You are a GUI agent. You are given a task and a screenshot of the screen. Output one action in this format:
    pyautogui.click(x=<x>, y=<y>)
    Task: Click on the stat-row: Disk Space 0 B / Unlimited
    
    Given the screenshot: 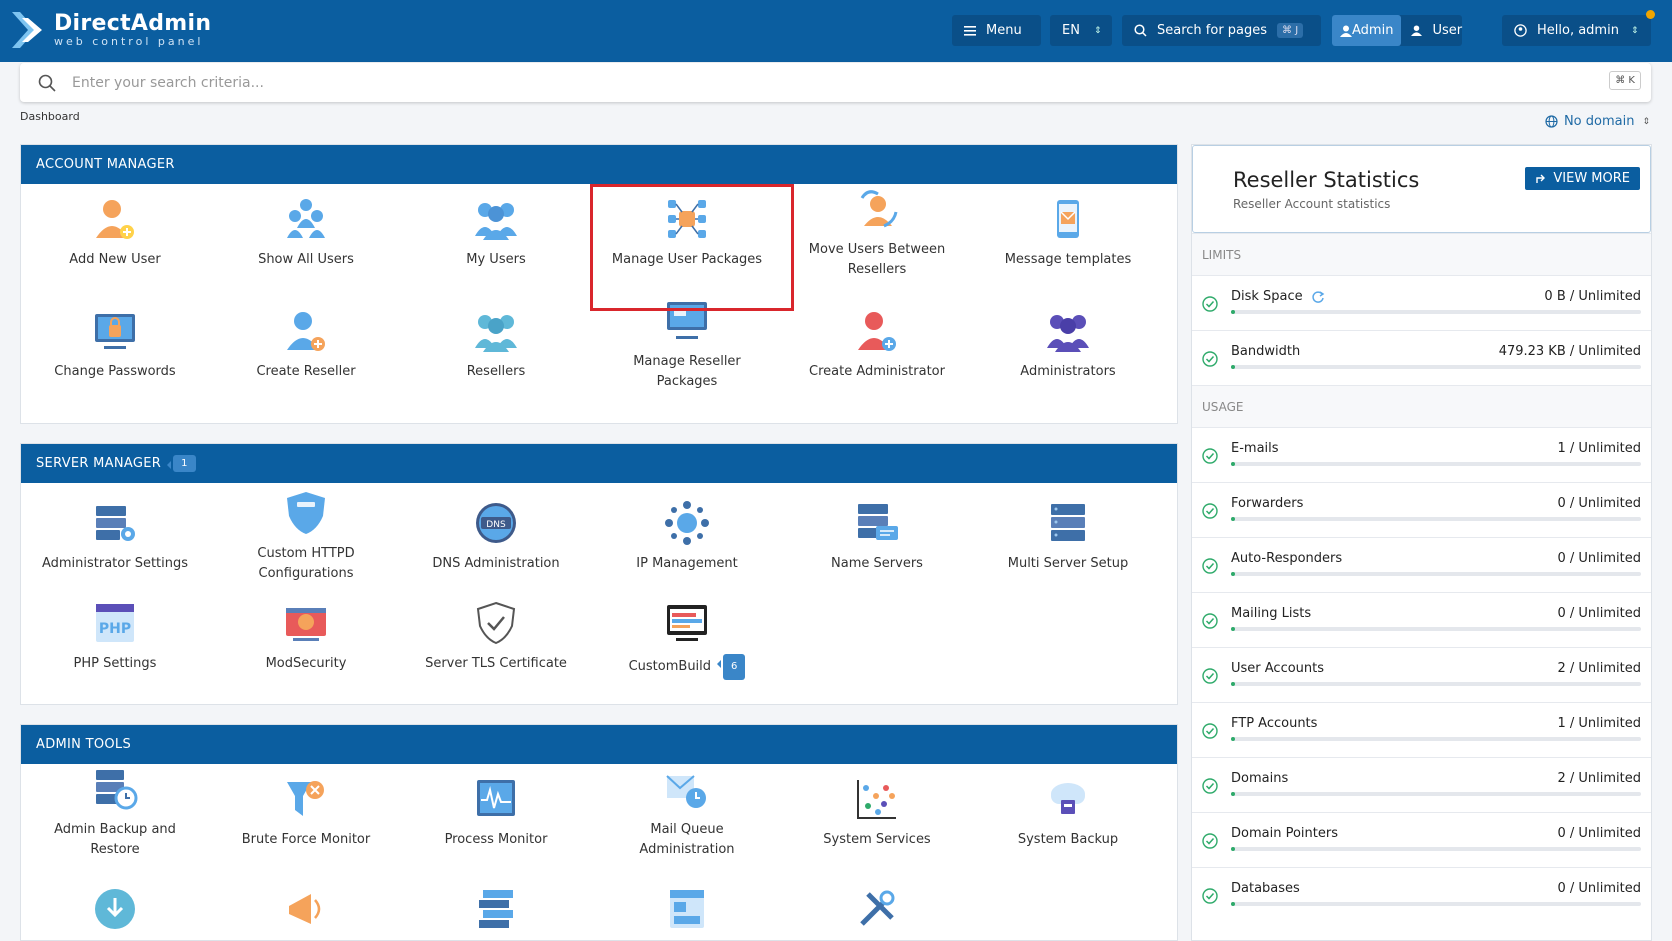 What is the action you would take?
    pyautogui.click(x=1421, y=302)
    